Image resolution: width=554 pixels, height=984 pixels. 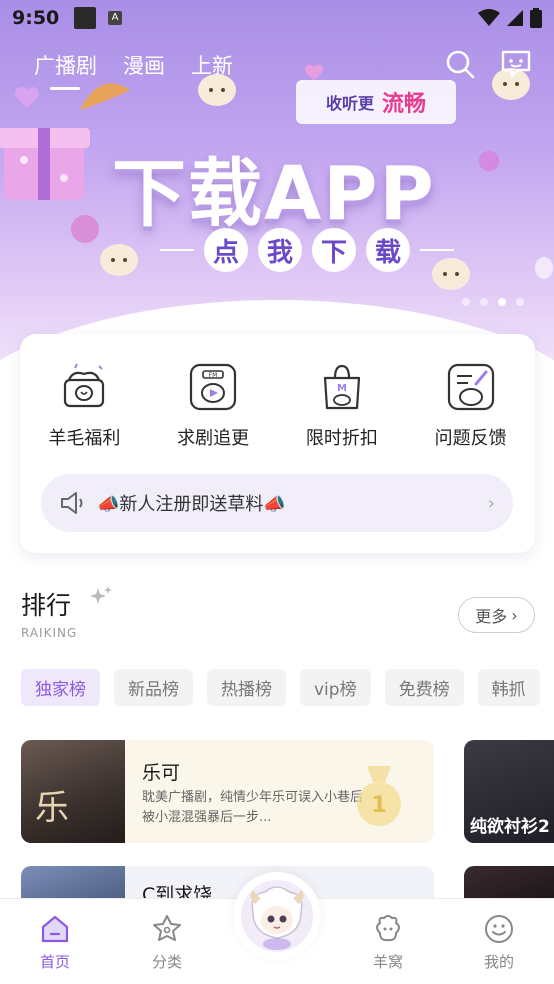 I want to click on quick-action-welfare: 羊毛福利, so click(x=84, y=406).